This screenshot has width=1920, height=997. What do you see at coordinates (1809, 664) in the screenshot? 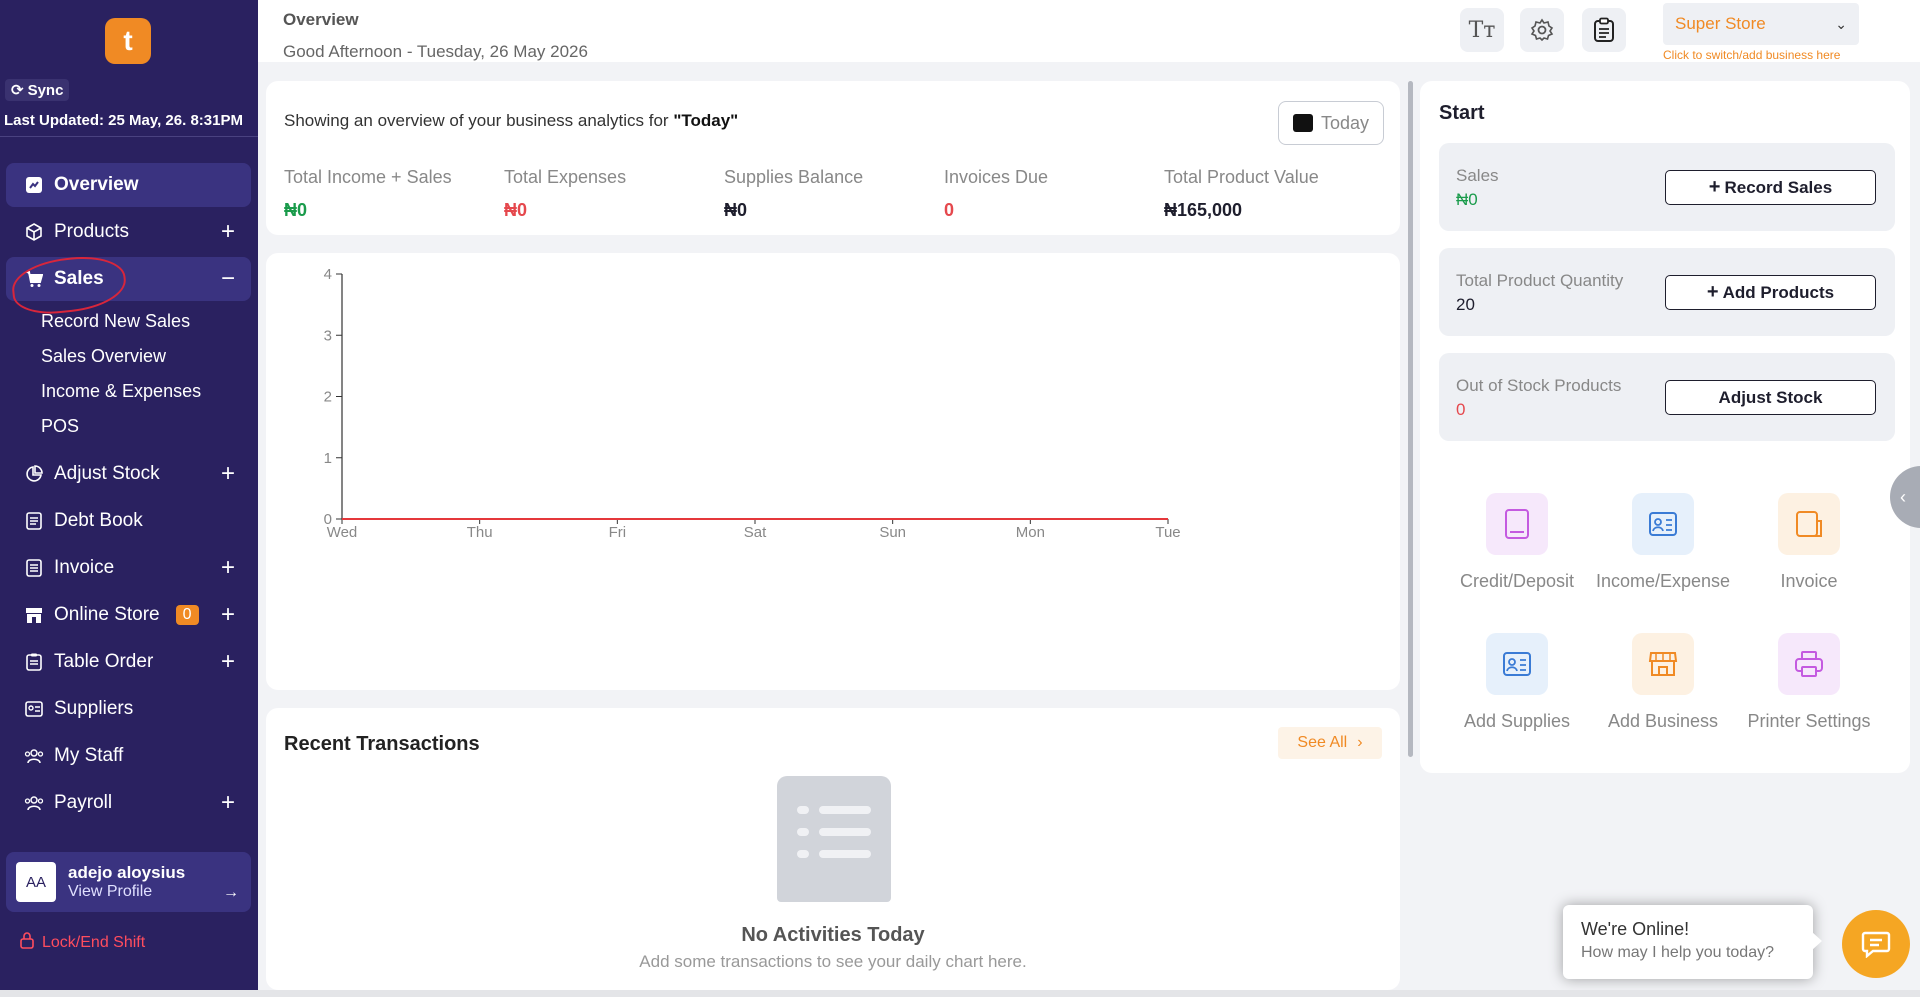
I see `printer-icon` at bounding box center [1809, 664].